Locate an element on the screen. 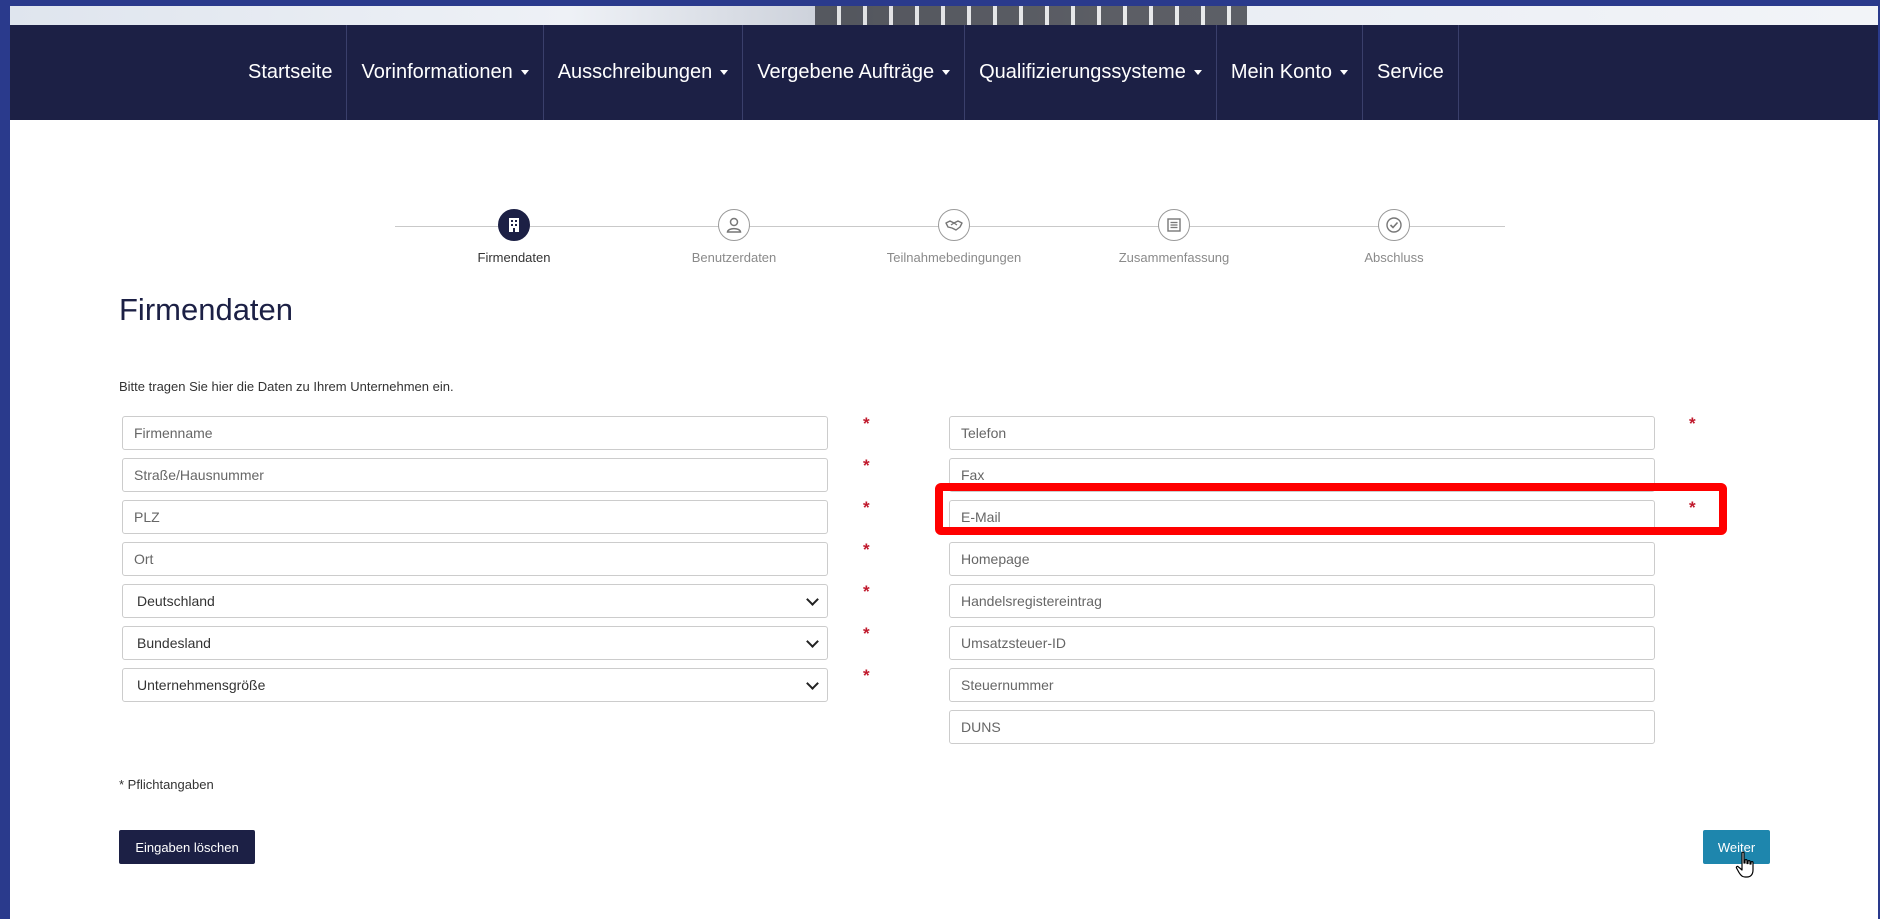  placeholder-text: Firmenname is located at coordinates (173, 433).